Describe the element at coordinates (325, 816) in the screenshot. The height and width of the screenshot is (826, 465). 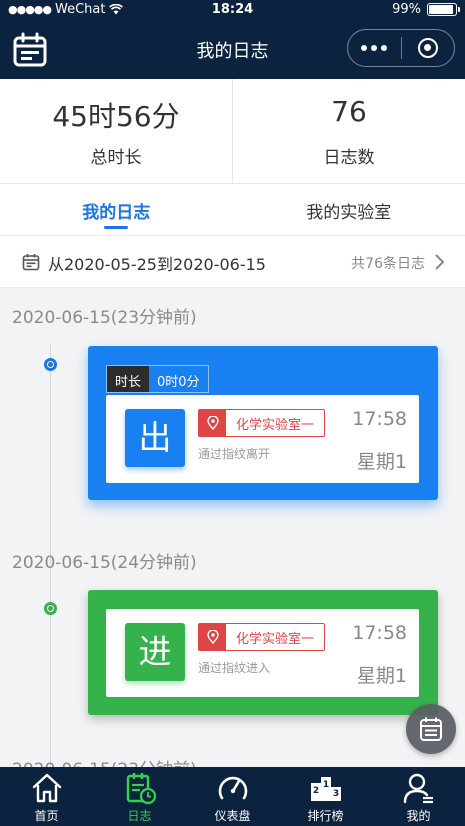
I see `tabbar-label: 排行榜` at that location.